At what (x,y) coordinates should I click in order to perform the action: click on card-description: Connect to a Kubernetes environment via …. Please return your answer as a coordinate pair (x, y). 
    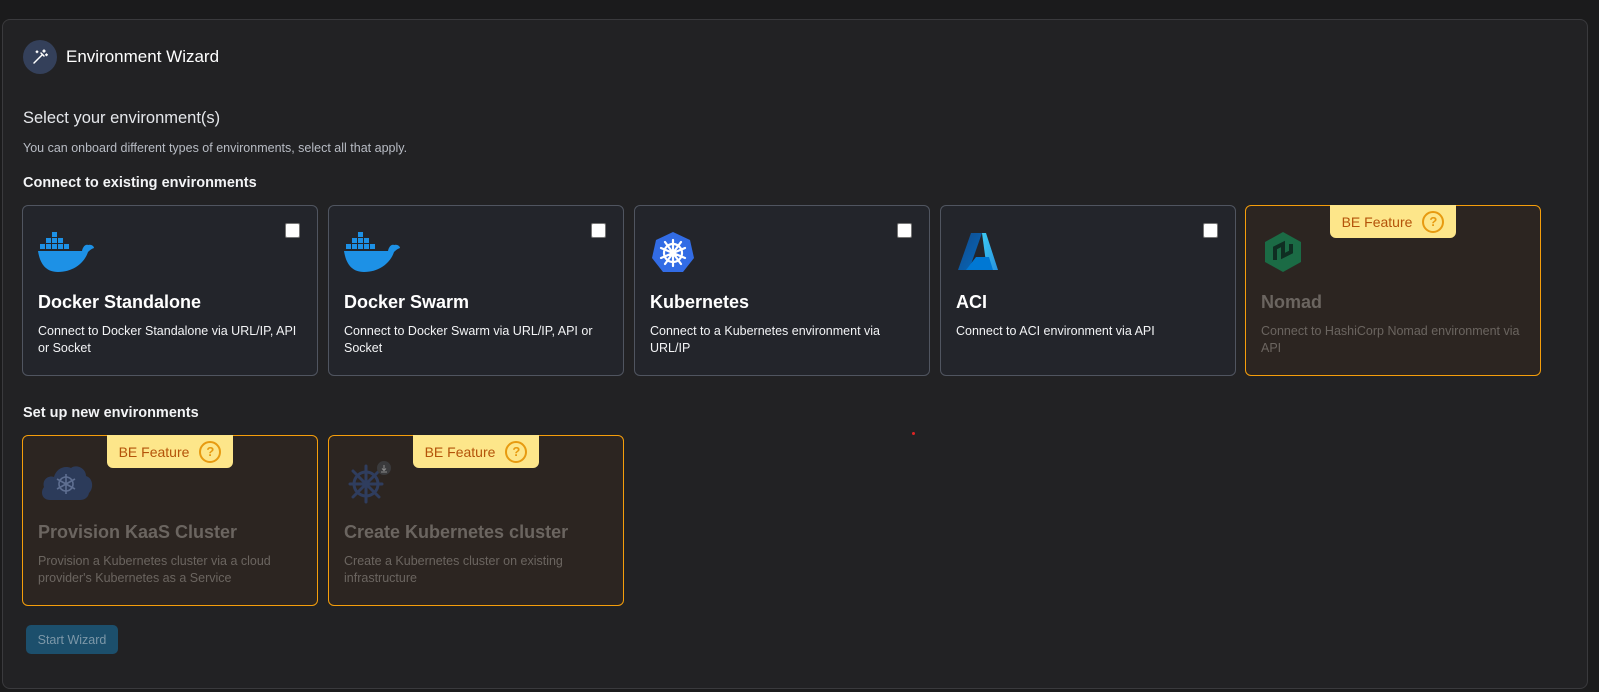
    Looking at the image, I should click on (765, 339).